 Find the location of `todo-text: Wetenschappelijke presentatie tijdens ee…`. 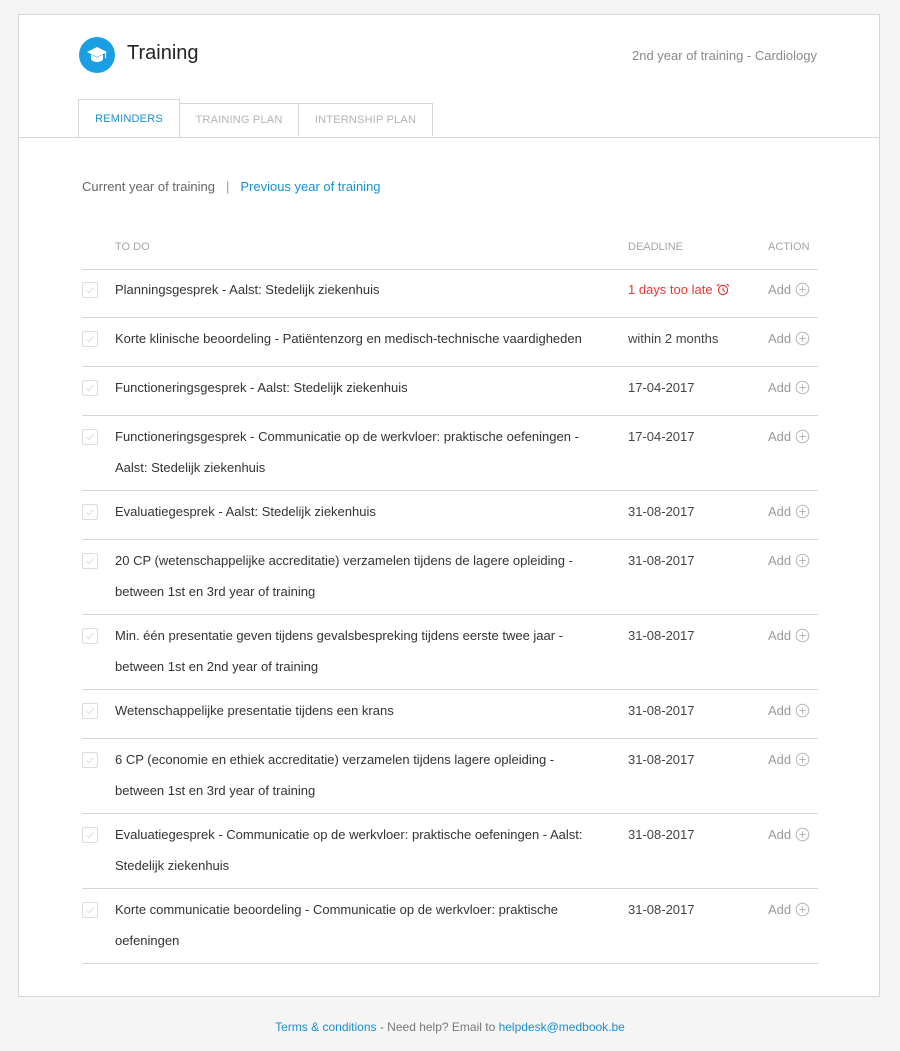

todo-text: Wetenschappelijke presentatie tijdens ee… is located at coordinates (254, 710).